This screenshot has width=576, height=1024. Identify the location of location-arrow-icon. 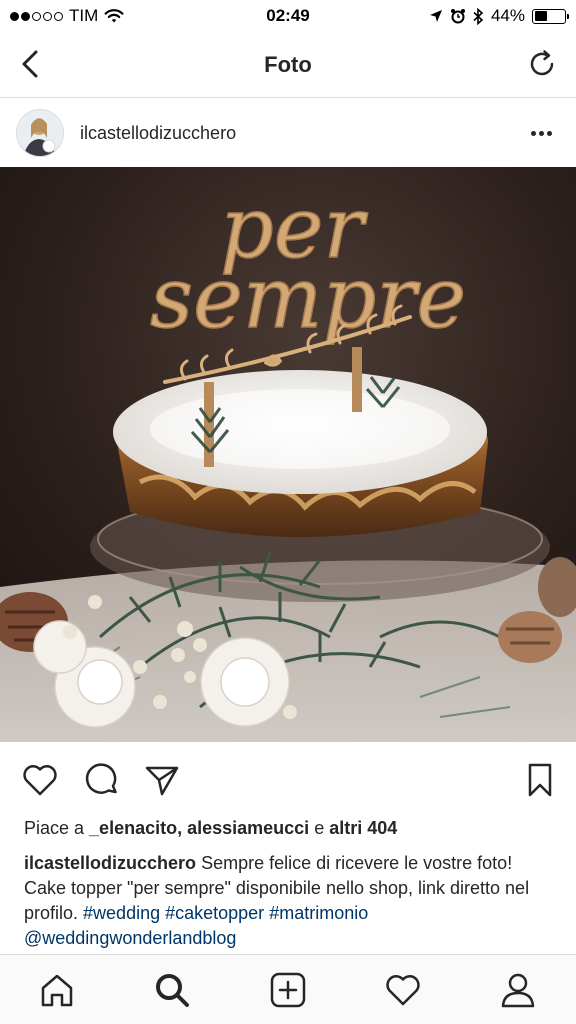
(435, 16).